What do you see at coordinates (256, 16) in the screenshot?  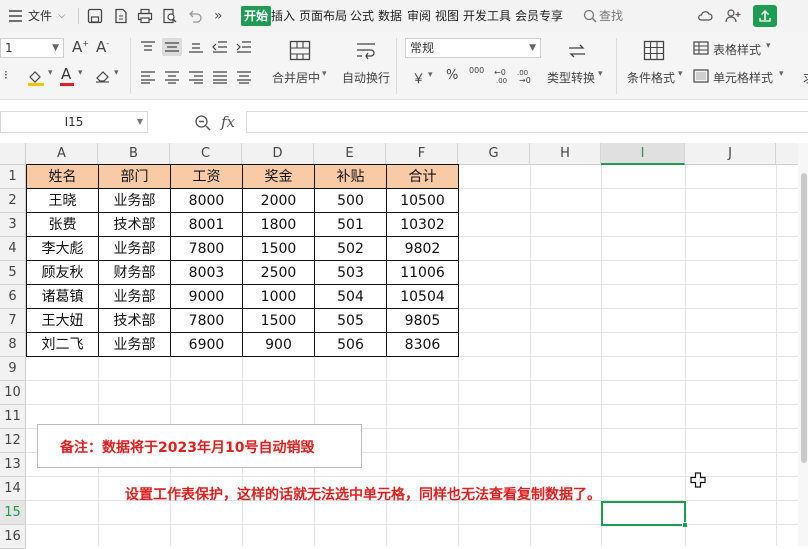 I see `tab-home: 开始` at bounding box center [256, 16].